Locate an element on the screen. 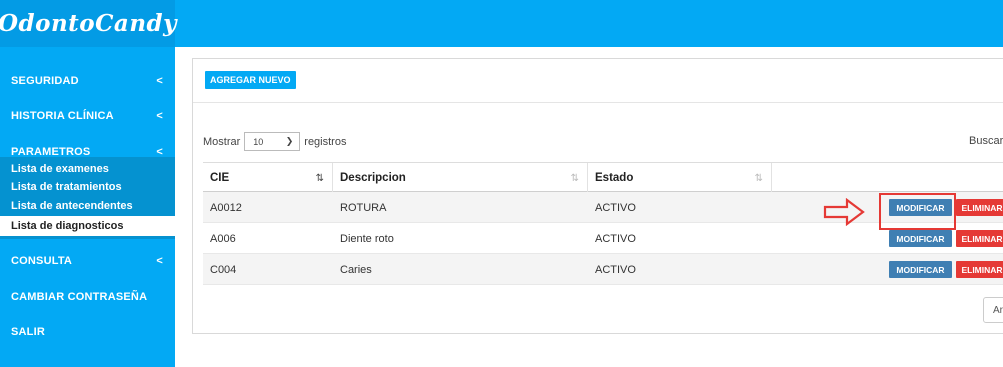 The height and width of the screenshot is (367, 1003). sidebar-item-consulta: CONSULTA < is located at coordinates (87, 261).